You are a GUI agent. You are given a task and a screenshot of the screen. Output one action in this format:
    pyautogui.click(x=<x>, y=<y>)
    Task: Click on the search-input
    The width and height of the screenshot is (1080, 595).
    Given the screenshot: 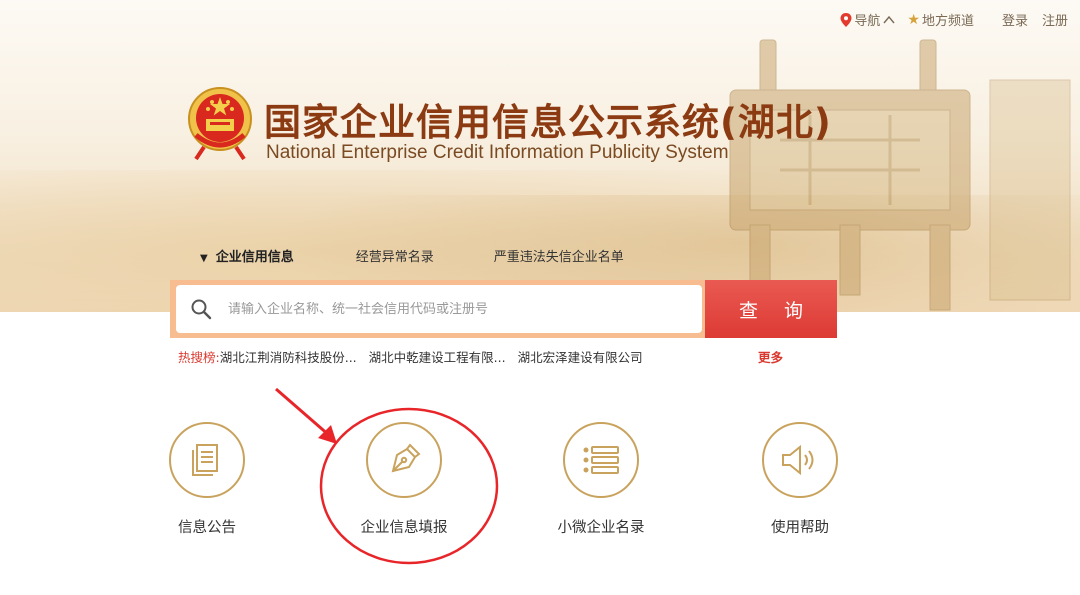 What is the action you would take?
    pyautogui.click(x=448, y=309)
    